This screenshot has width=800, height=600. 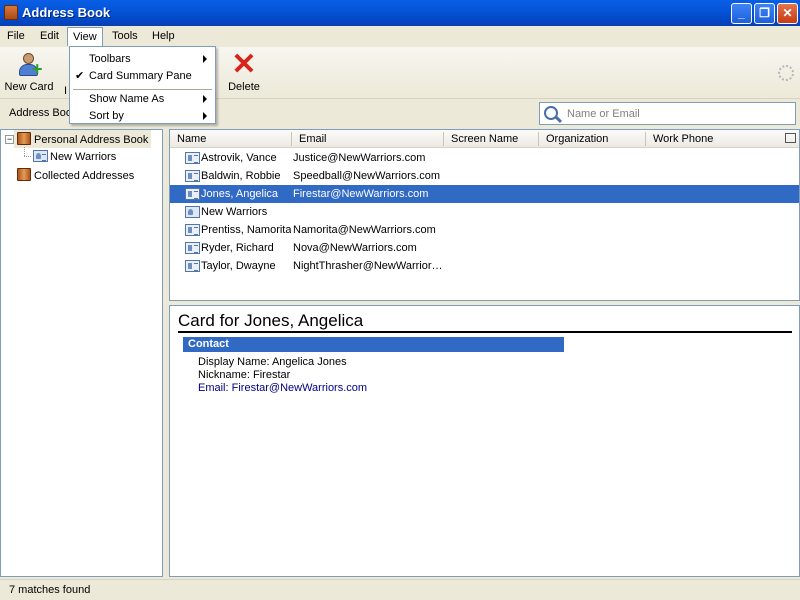 What do you see at coordinates (29, 65) in the screenshot?
I see `new-card-icon: +` at bounding box center [29, 65].